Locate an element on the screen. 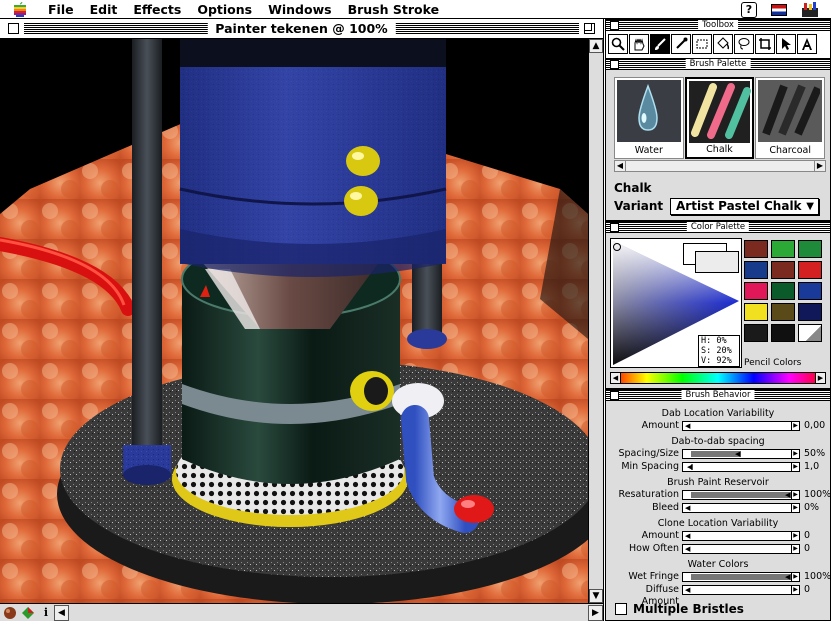 The image size is (831, 621). scroll-right-icon: ▶ is located at coordinates (595, 612).